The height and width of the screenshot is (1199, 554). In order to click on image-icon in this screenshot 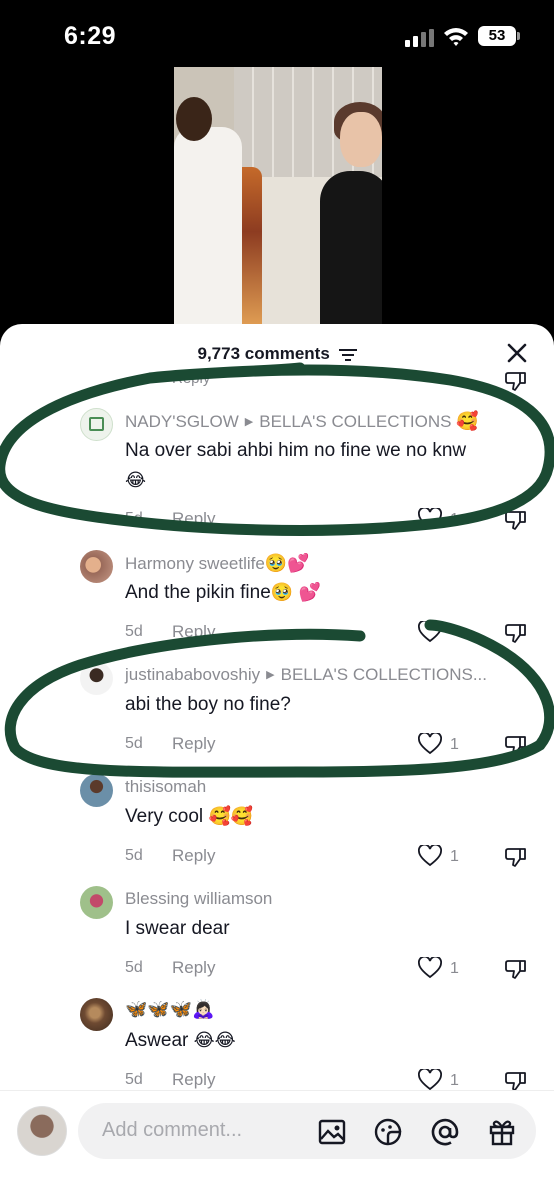, I will do `click(332, 1132)`.